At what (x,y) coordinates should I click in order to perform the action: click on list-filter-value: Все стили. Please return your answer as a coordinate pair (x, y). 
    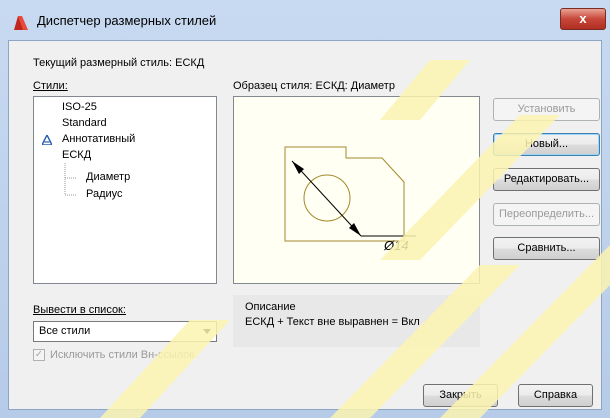
    Looking at the image, I should click on (65, 331).